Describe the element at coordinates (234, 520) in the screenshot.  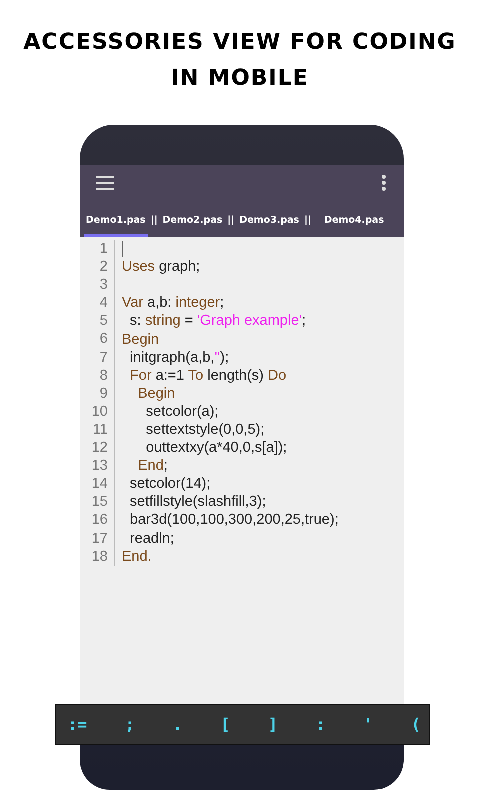
I see `code-line: bar3d(100,100,300,200,25,true);` at that location.